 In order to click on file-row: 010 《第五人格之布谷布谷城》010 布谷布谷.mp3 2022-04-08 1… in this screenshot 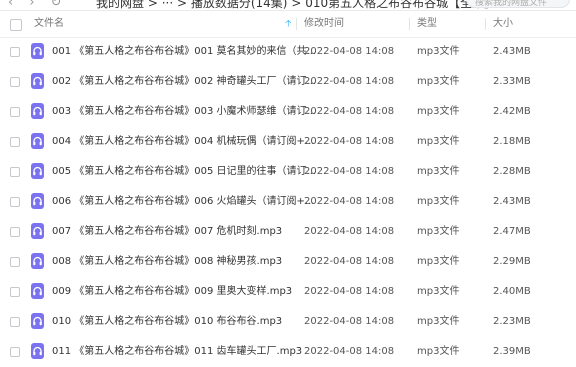, I will do `click(288, 322)`.